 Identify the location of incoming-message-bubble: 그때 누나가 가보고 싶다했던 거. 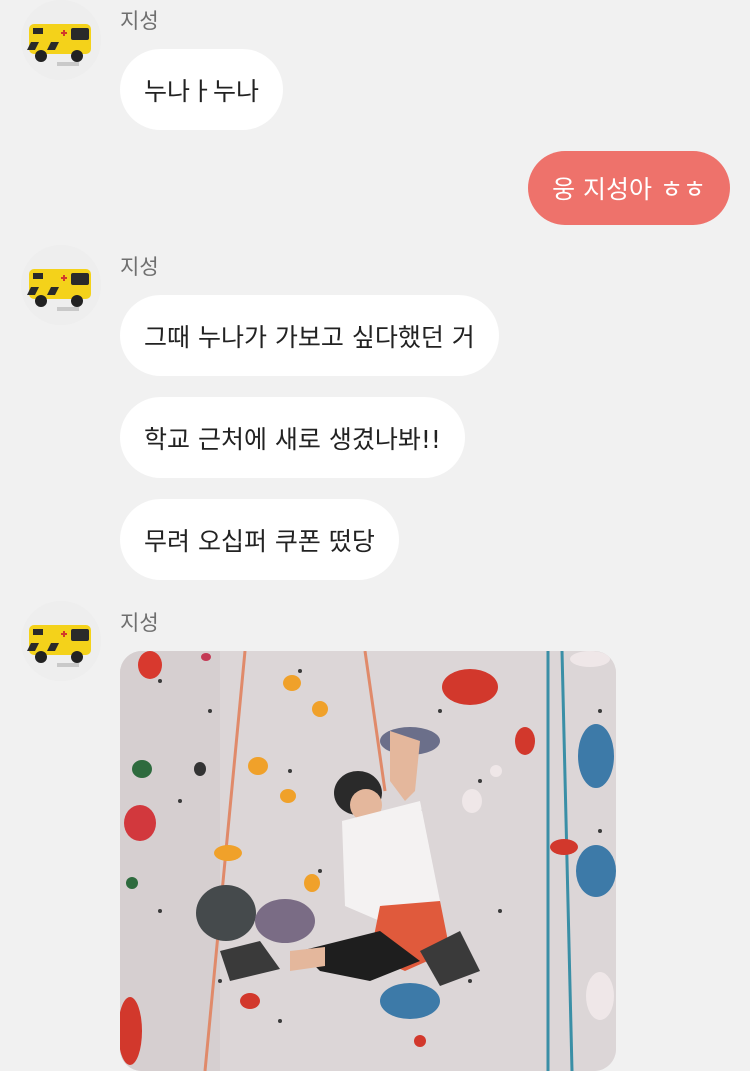
(309, 335).